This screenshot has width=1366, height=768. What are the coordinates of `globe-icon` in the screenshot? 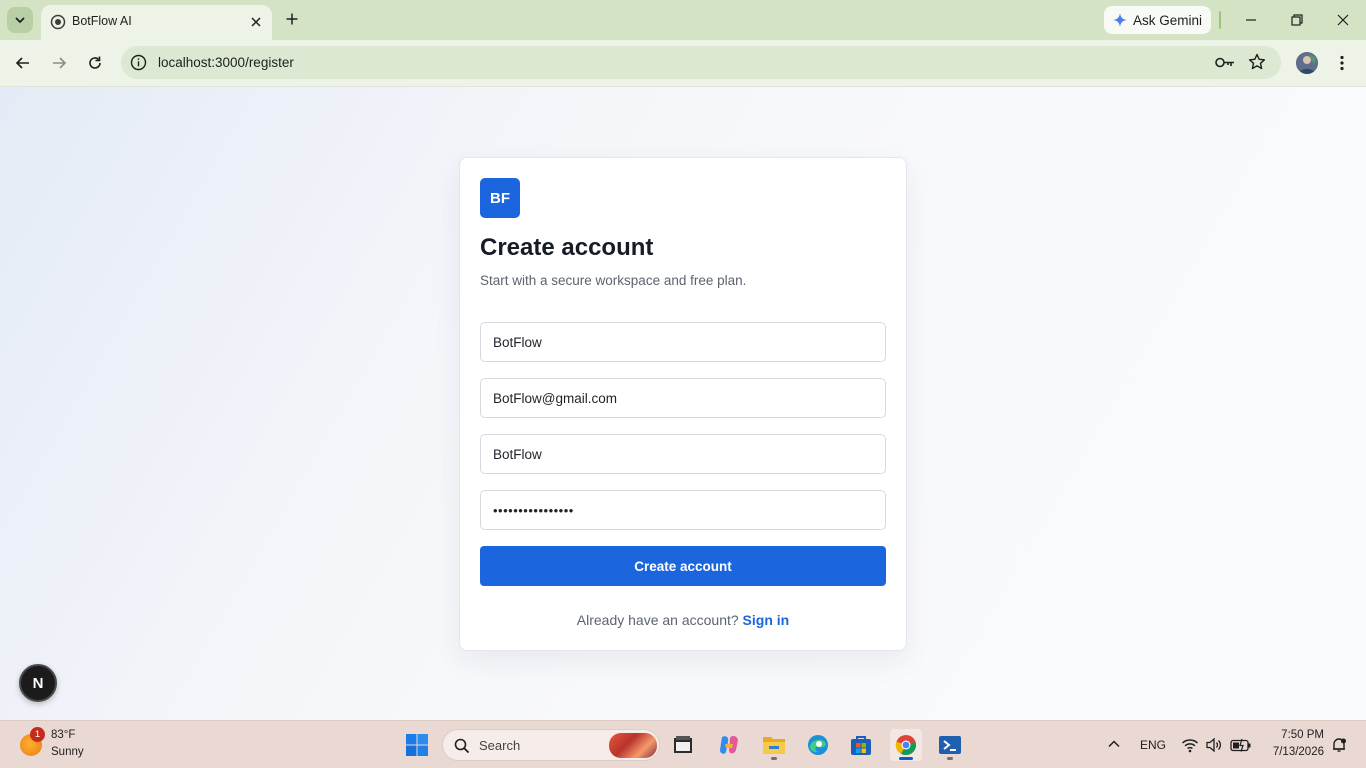 It's located at (58, 22).